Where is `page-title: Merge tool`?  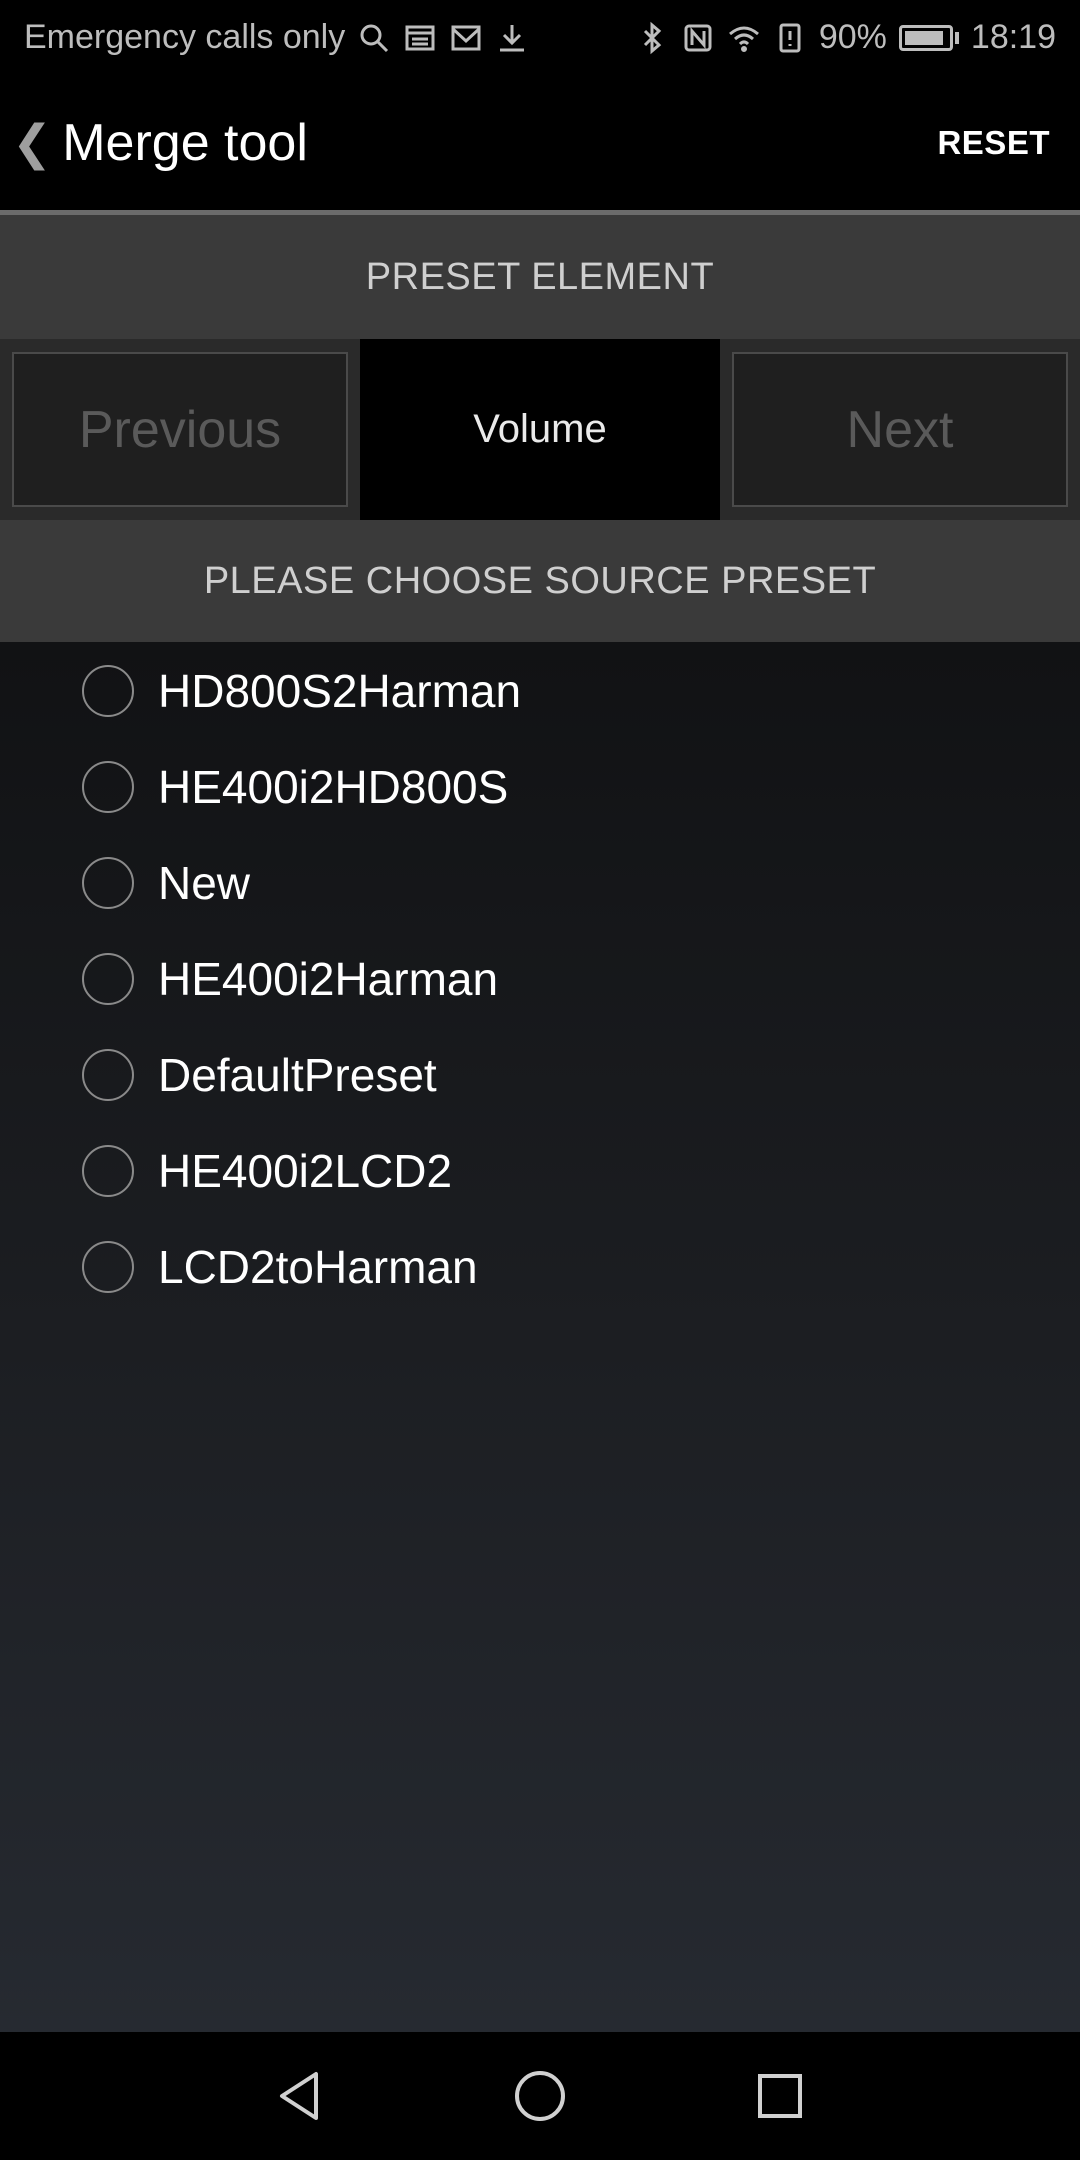
page-title: Merge tool is located at coordinates (185, 142).